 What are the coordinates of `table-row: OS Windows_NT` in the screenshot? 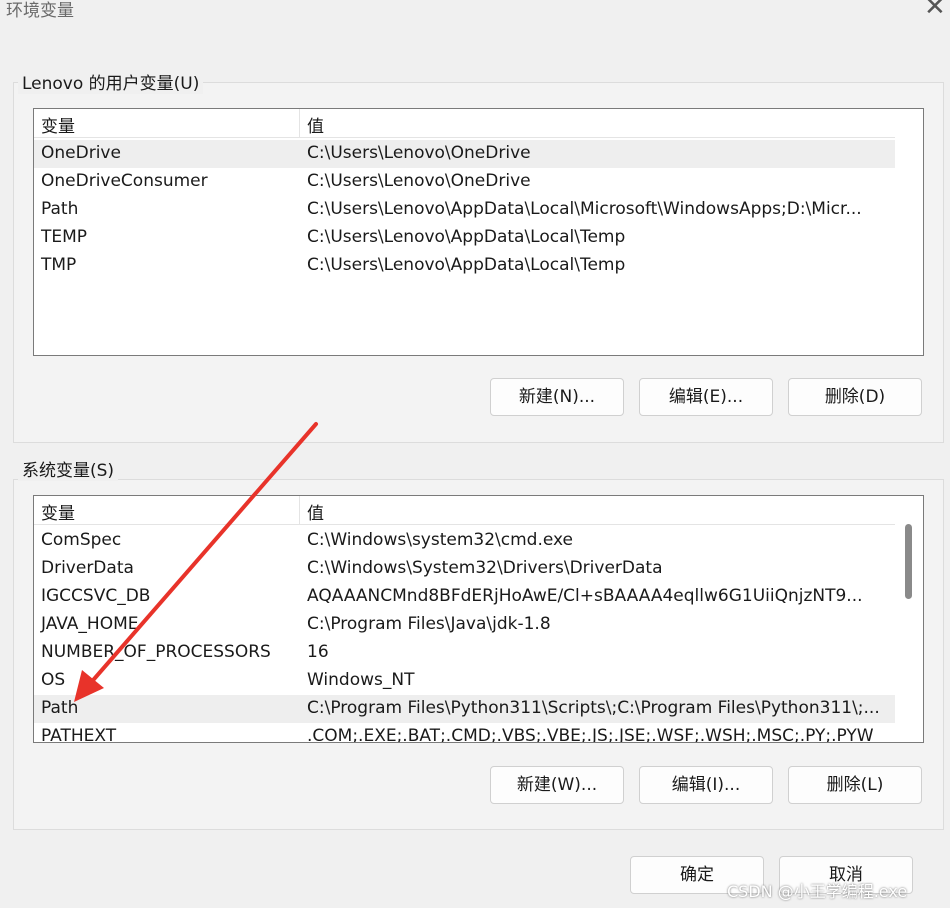 It's located at (464, 681).